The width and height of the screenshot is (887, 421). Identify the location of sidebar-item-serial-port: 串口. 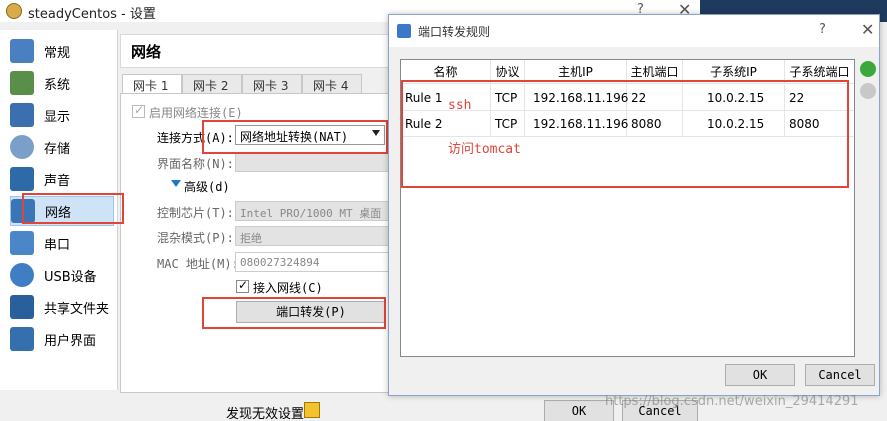
(62, 243).